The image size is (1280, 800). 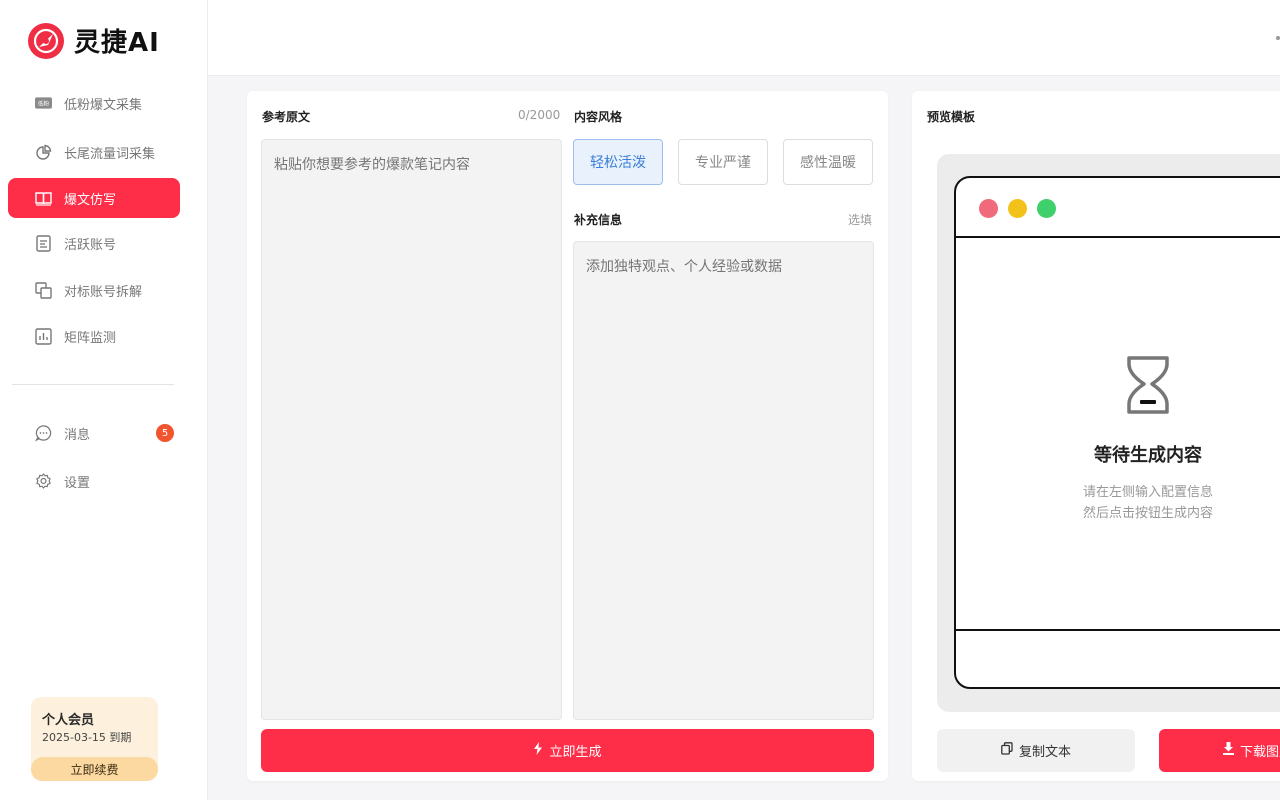 What do you see at coordinates (1007, 750) in the screenshot?
I see `copy-icon` at bounding box center [1007, 750].